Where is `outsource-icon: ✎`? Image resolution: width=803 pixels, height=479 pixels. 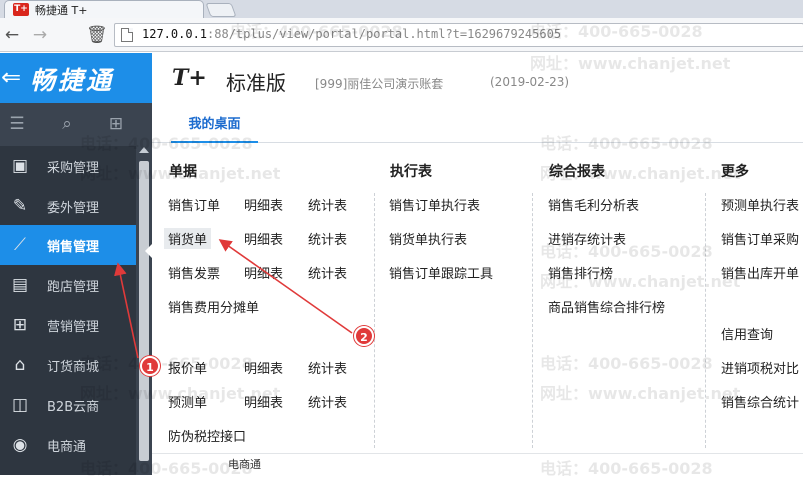
outsource-icon: ✎ is located at coordinates (20, 206).